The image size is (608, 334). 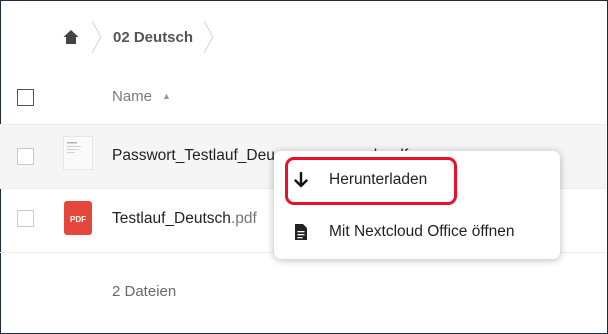 I want to click on name-column-header: Name ▲, so click(x=141, y=96).